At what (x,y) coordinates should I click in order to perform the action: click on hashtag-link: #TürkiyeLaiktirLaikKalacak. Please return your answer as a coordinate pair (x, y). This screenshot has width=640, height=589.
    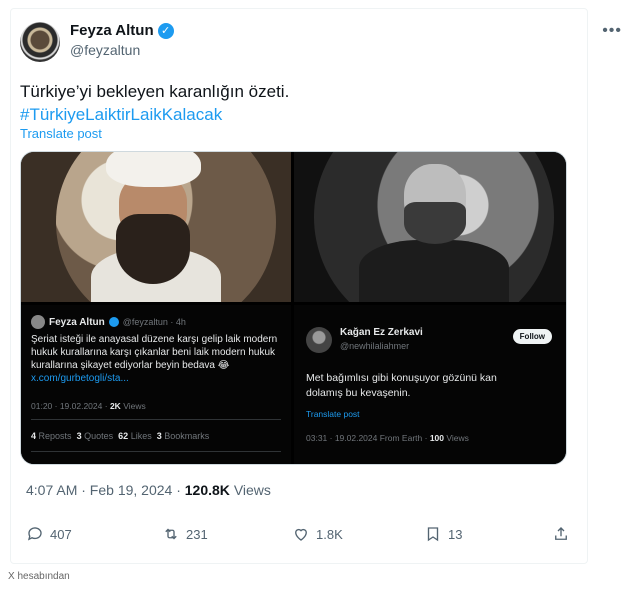
    Looking at the image, I should click on (290, 114).